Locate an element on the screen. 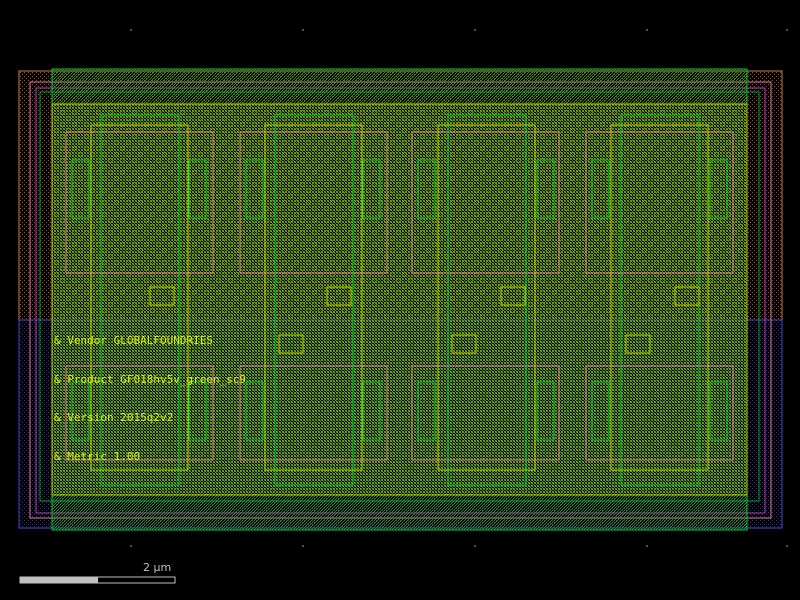 The height and width of the screenshot is (600, 800). product-text: & Product GF018hv5v_green_sc9 is located at coordinates (150, 379).